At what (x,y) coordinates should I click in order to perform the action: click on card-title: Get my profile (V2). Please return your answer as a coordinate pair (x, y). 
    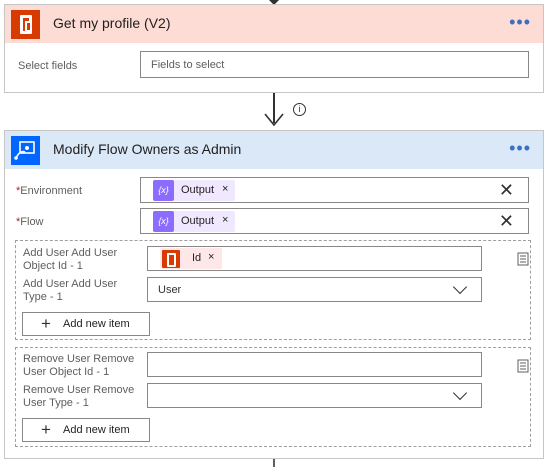
    Looking at the image, I should click on (112, 23).